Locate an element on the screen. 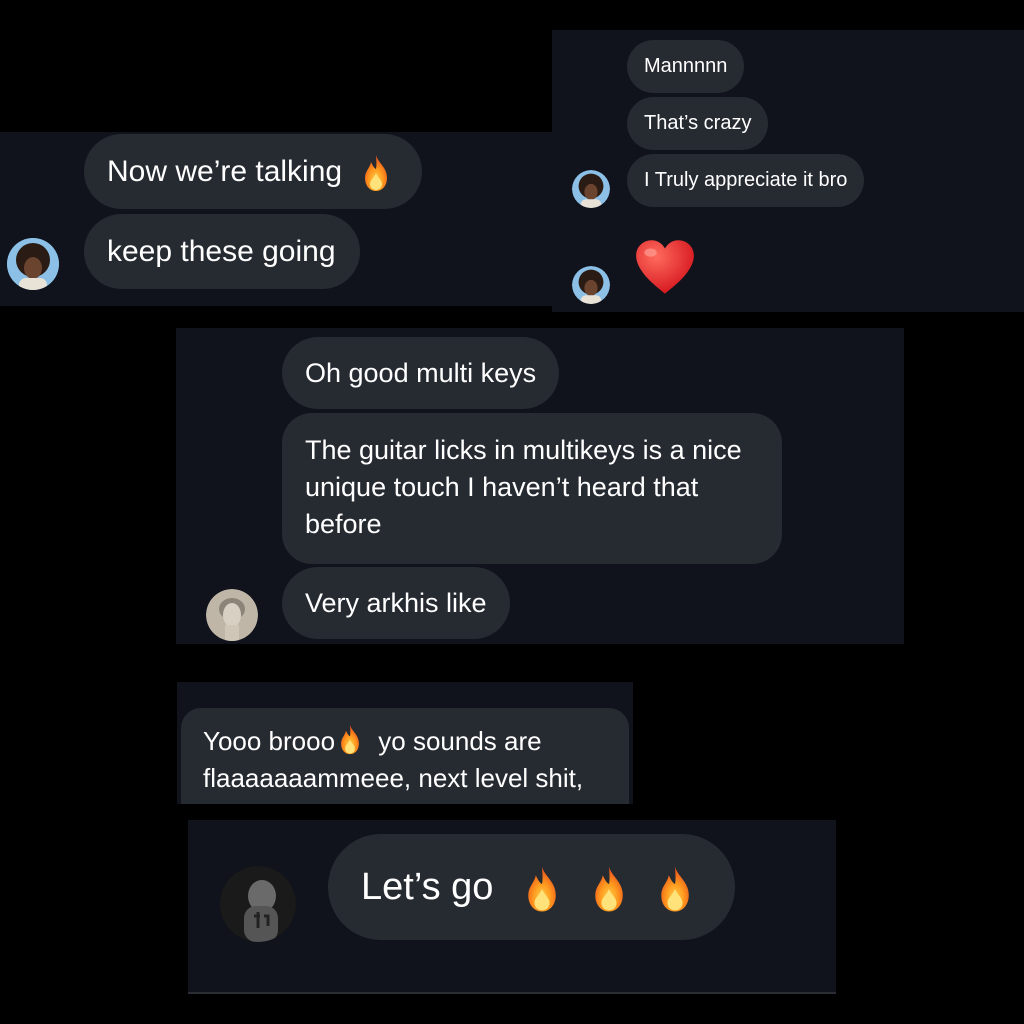 Image resolution: width=1024 pixels, height=1024 pixels. message-bubble: keep these going is located at coordinates (222, 251).